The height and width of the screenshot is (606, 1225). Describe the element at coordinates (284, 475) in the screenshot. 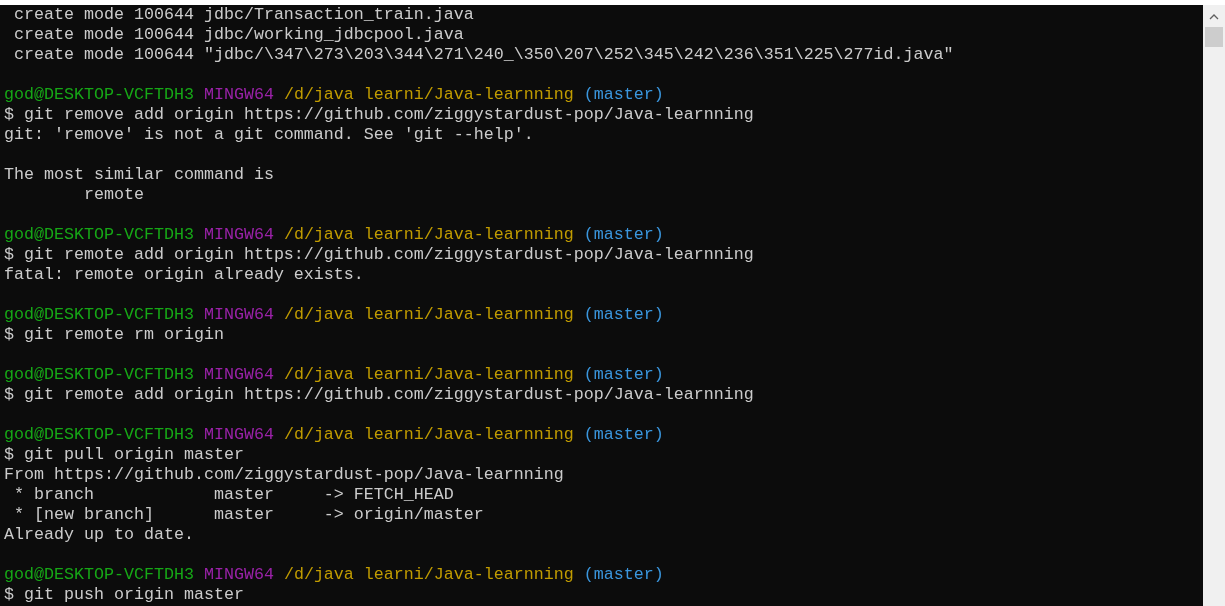

I see `terminal-line: From https://github.com/ziggystardust-pop/Java-learnning` at that location.